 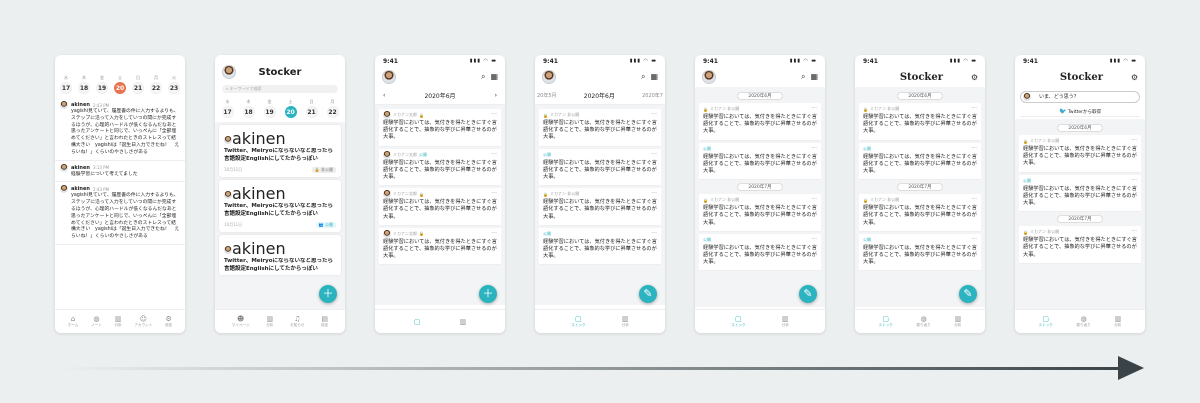 I want to click on tab-settings: ⚙ 設定, so click(x=168, y=321).